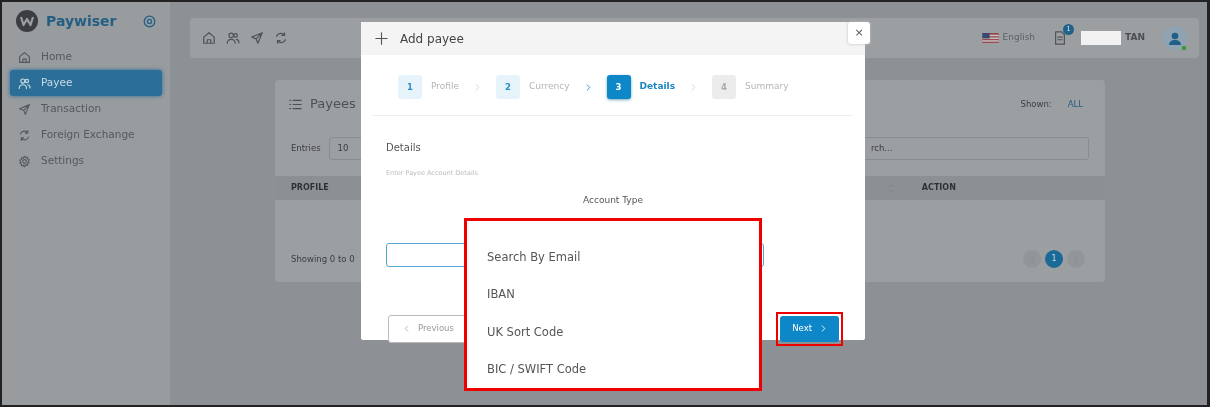 The height and width of the screenshot is (407, 1210). Describe the element at coordinates (618, 87) in the screenshot. I see `step-number: 3` at that location.